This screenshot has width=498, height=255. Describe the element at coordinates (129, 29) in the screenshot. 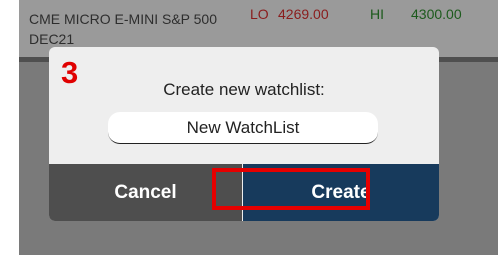

I see `instrument-name: CME MICRO E-MINI S&P 500 DEC21` at that location.